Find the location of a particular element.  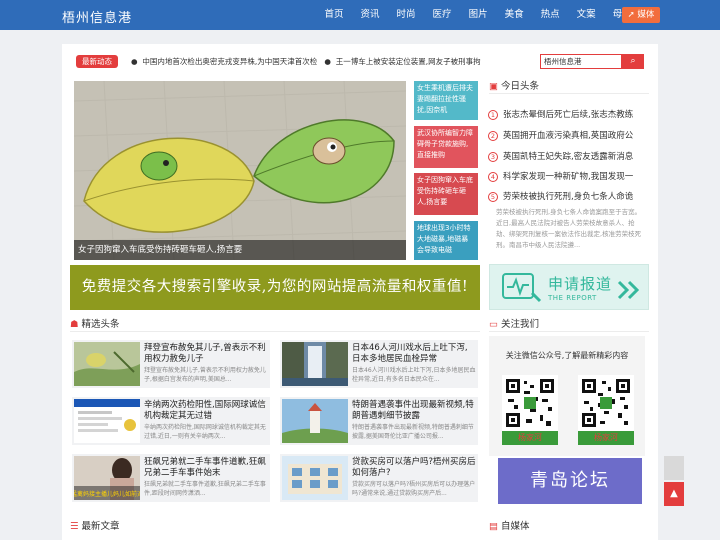

nav-item-fashion: 时尚 is located at coordinates (406, 15).